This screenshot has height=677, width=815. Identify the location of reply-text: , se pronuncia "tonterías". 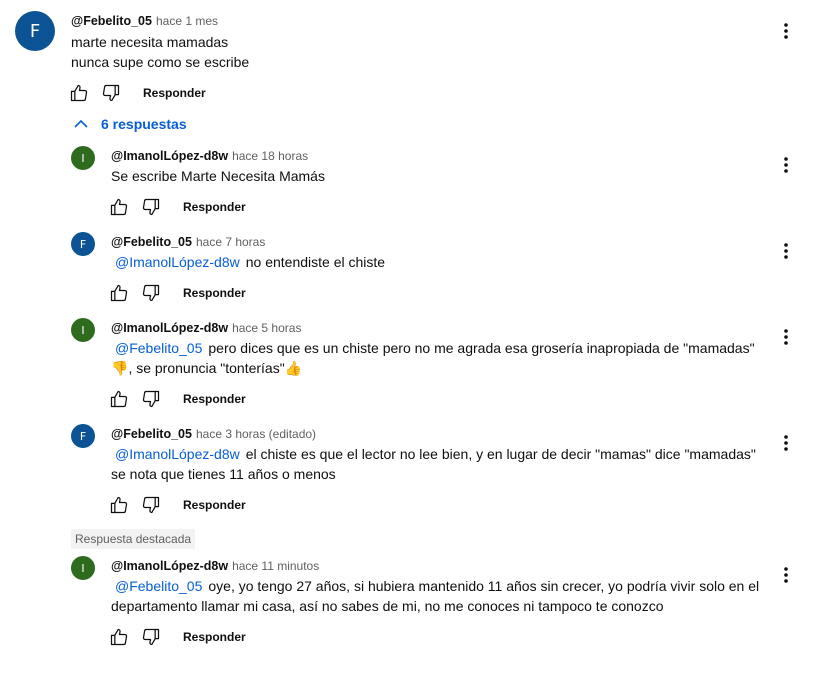
(206, 368).